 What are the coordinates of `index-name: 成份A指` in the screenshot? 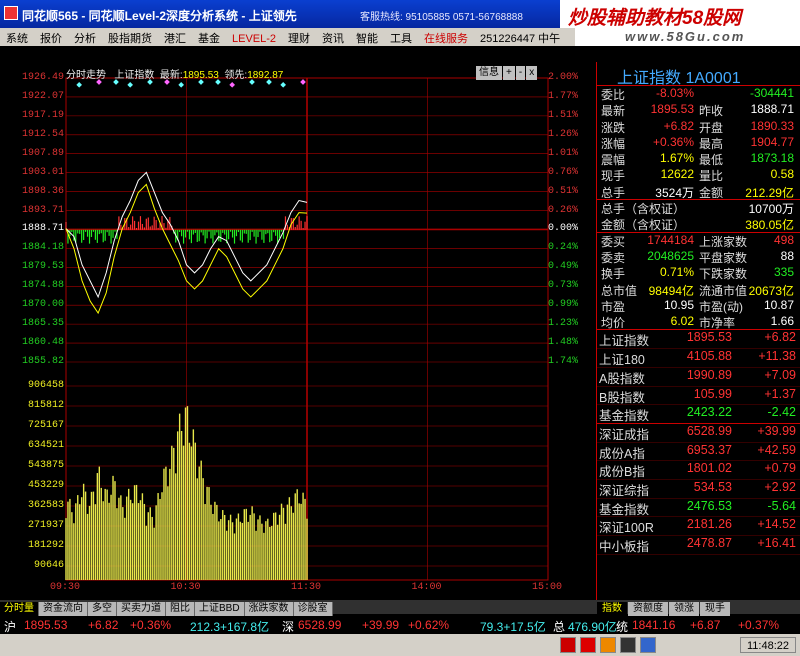 It's located at (622, 453).